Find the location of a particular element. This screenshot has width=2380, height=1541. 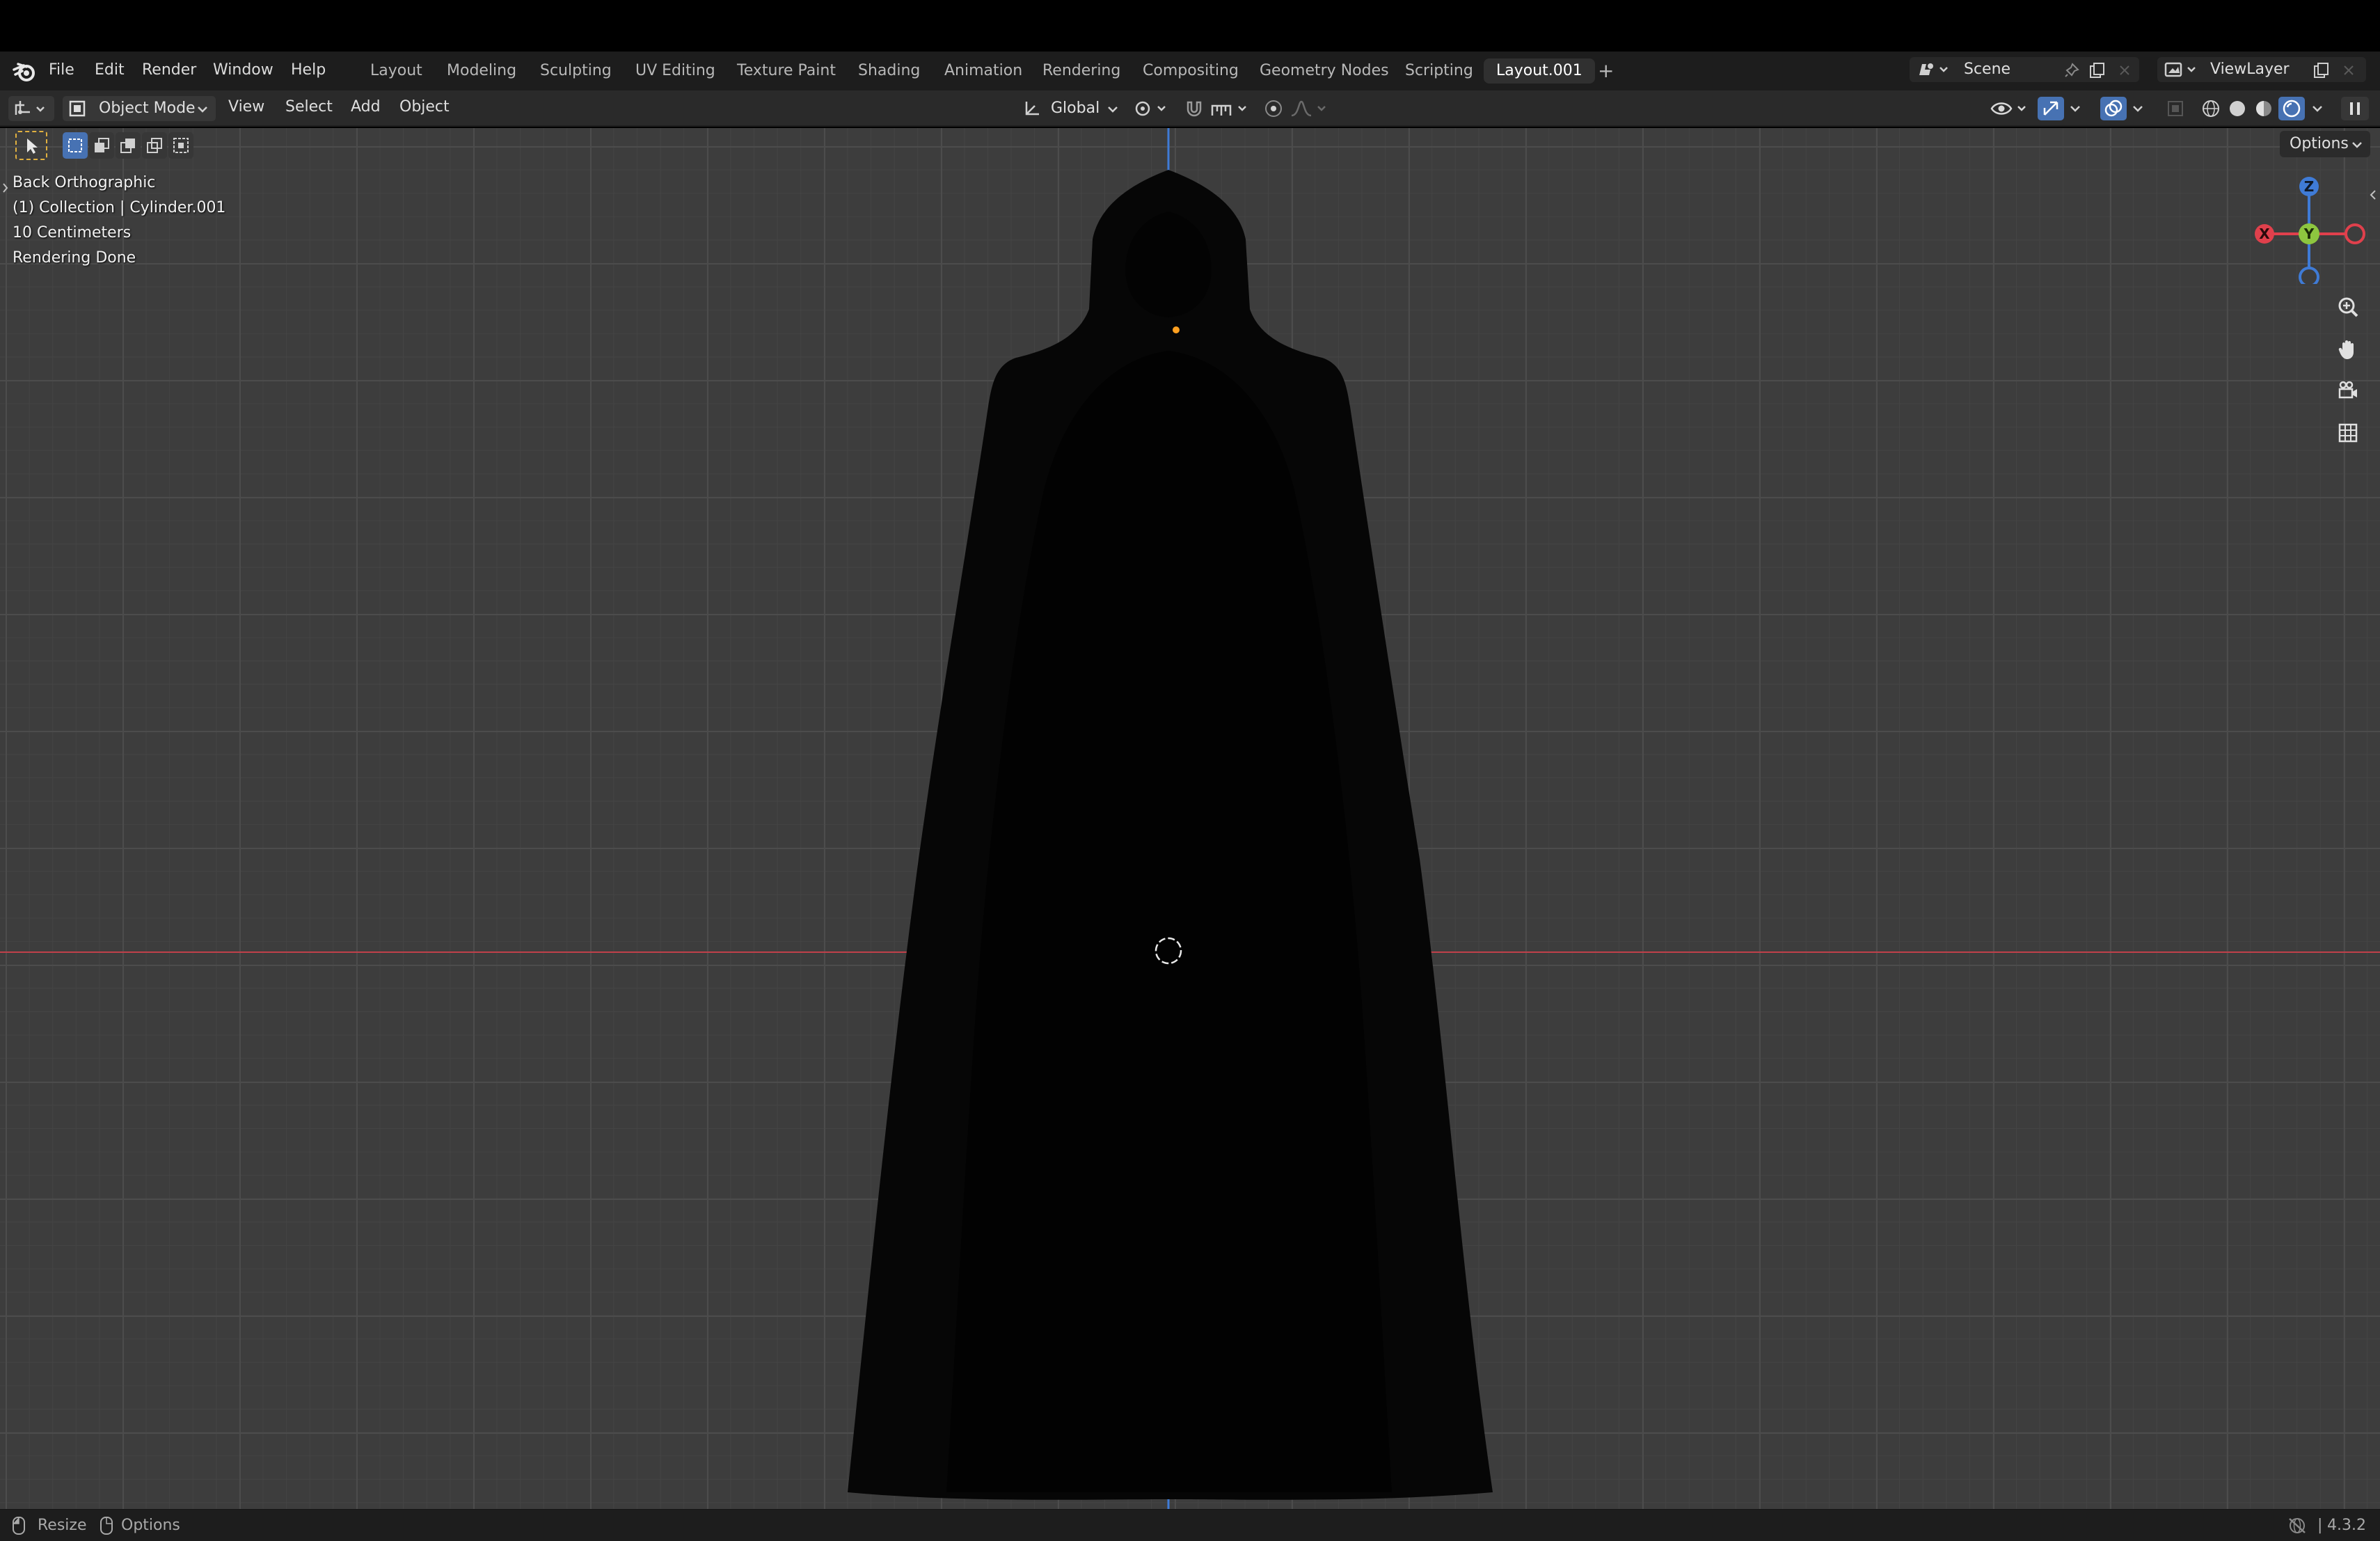

rendered-shading-icon is located at coordinates (2291, 108).